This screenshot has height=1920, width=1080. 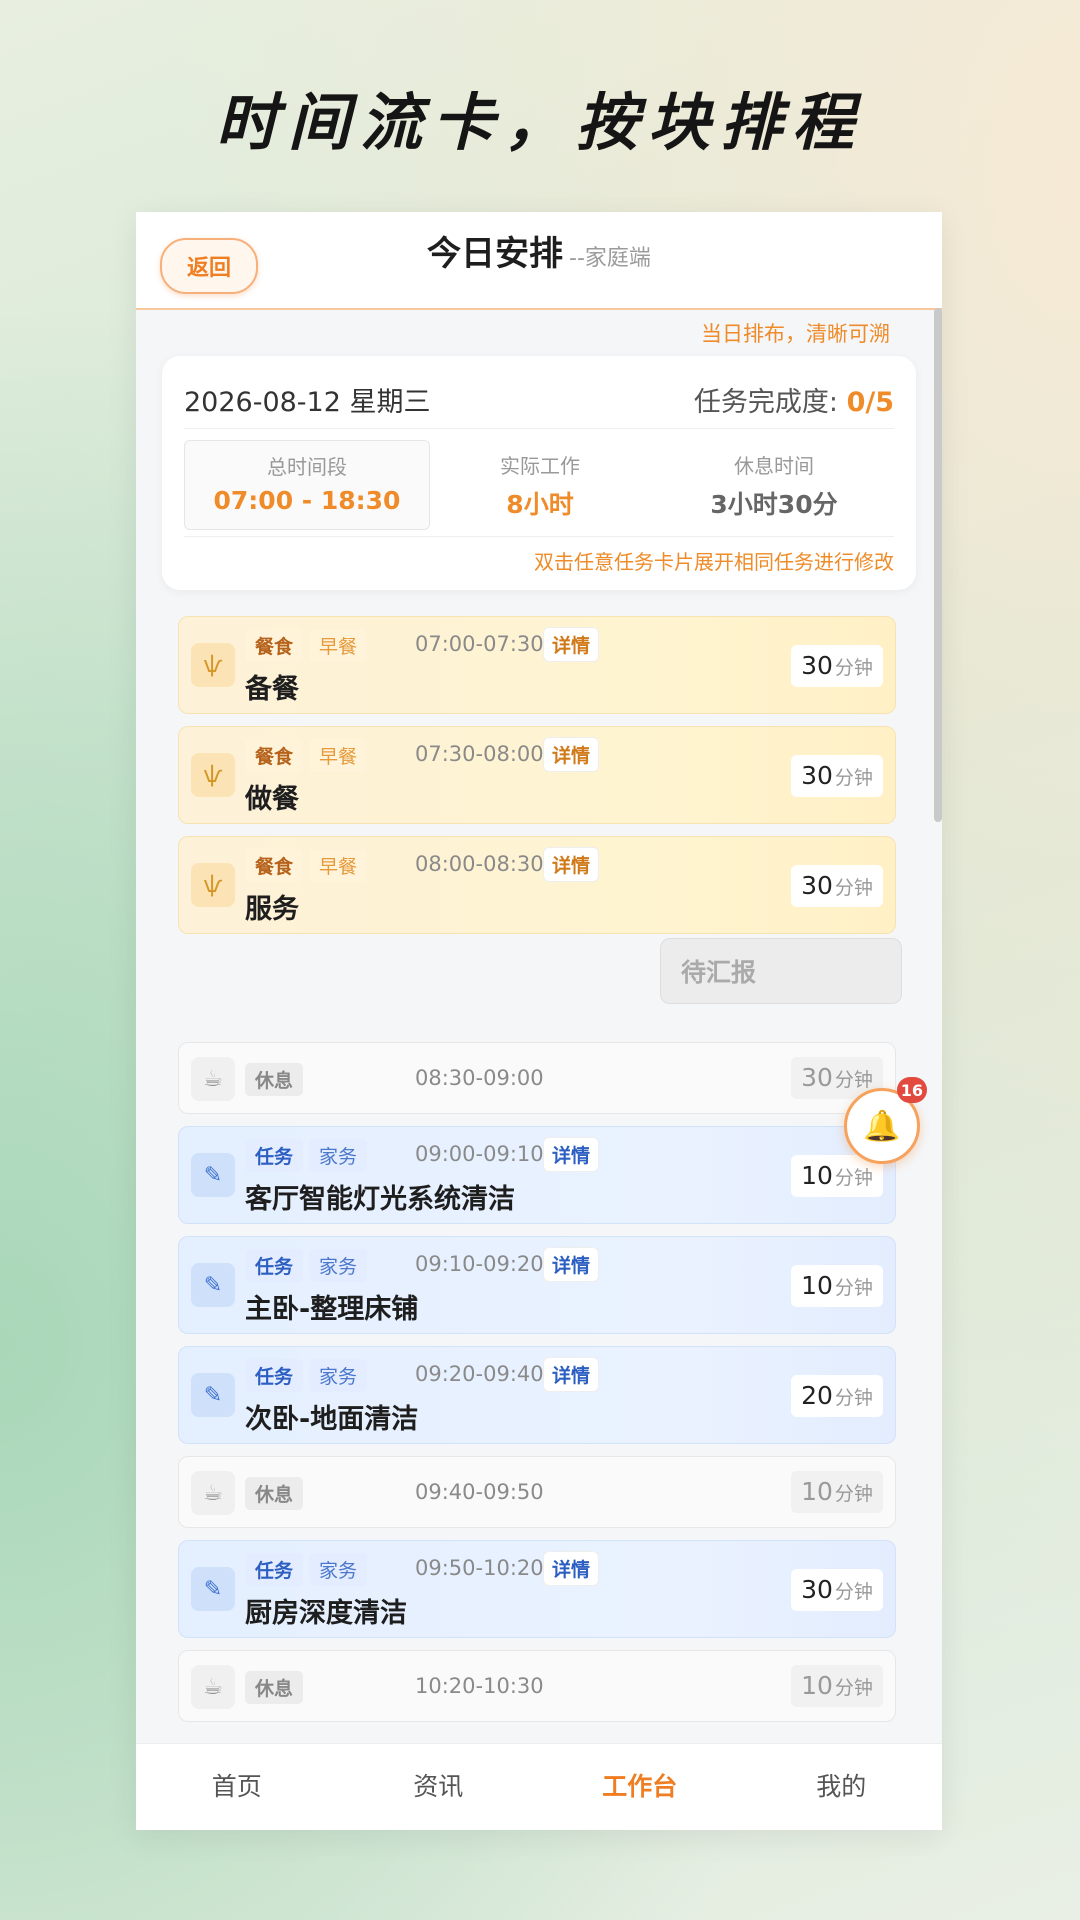 I want to click on stat-label: 实际工作, so click(x=540, y=466).